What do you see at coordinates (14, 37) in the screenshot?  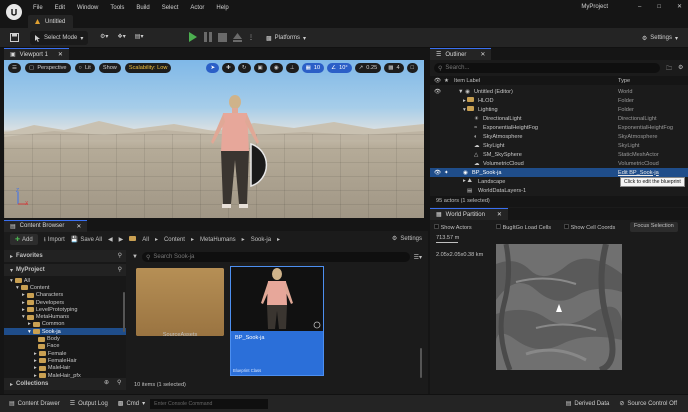 I see `save-icon` at bounding box center [14, 37].